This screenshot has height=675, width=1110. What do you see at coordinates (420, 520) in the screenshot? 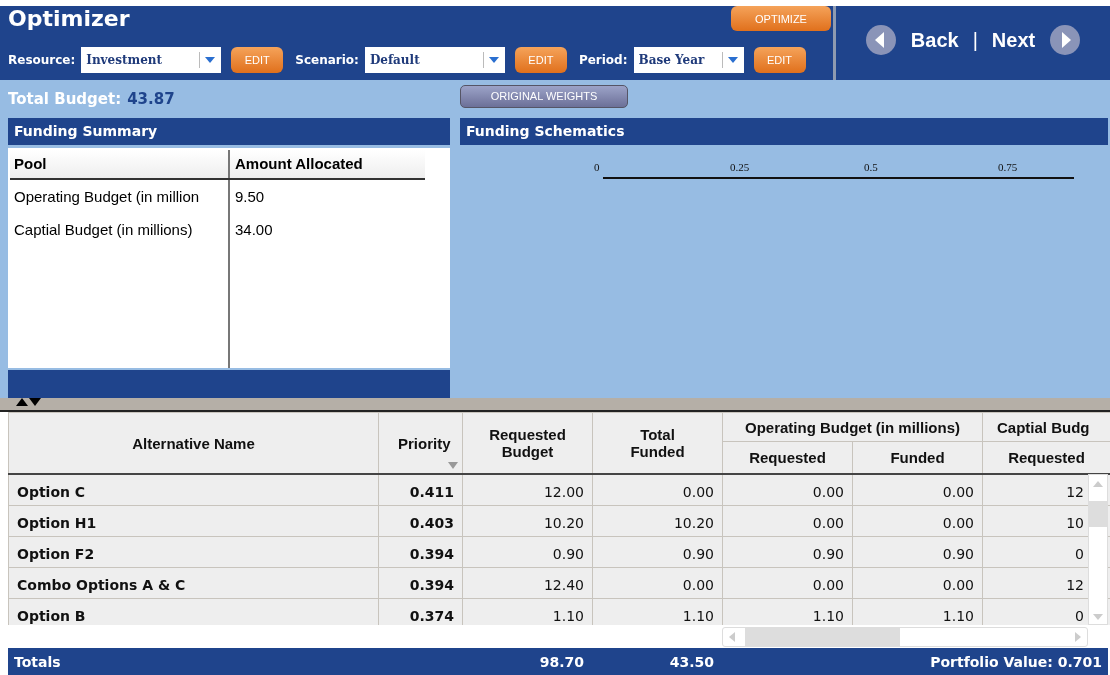
I see `table-cell: 0.403` at bounding box center [420, 520].